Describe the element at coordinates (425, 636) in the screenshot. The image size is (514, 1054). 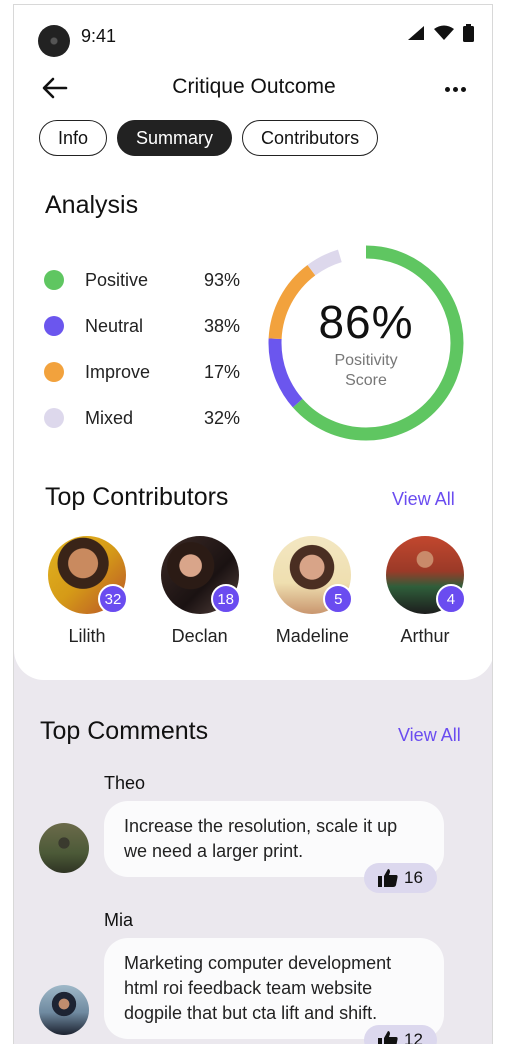
I see `contributor-name: Arthur` at that location.